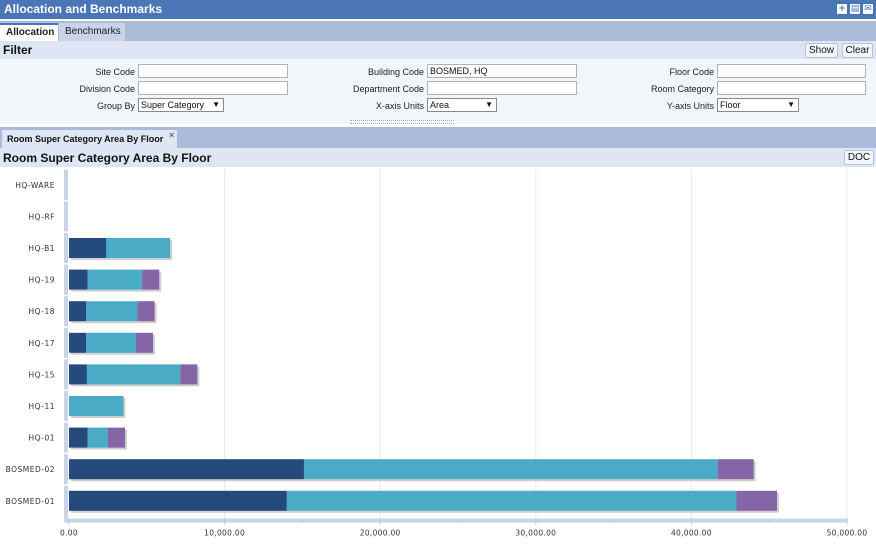 This screenshot has height=556, width=876. I want to click on chart-panel-header: Room Super Category Area By Floor DOC, so click(438, 157).